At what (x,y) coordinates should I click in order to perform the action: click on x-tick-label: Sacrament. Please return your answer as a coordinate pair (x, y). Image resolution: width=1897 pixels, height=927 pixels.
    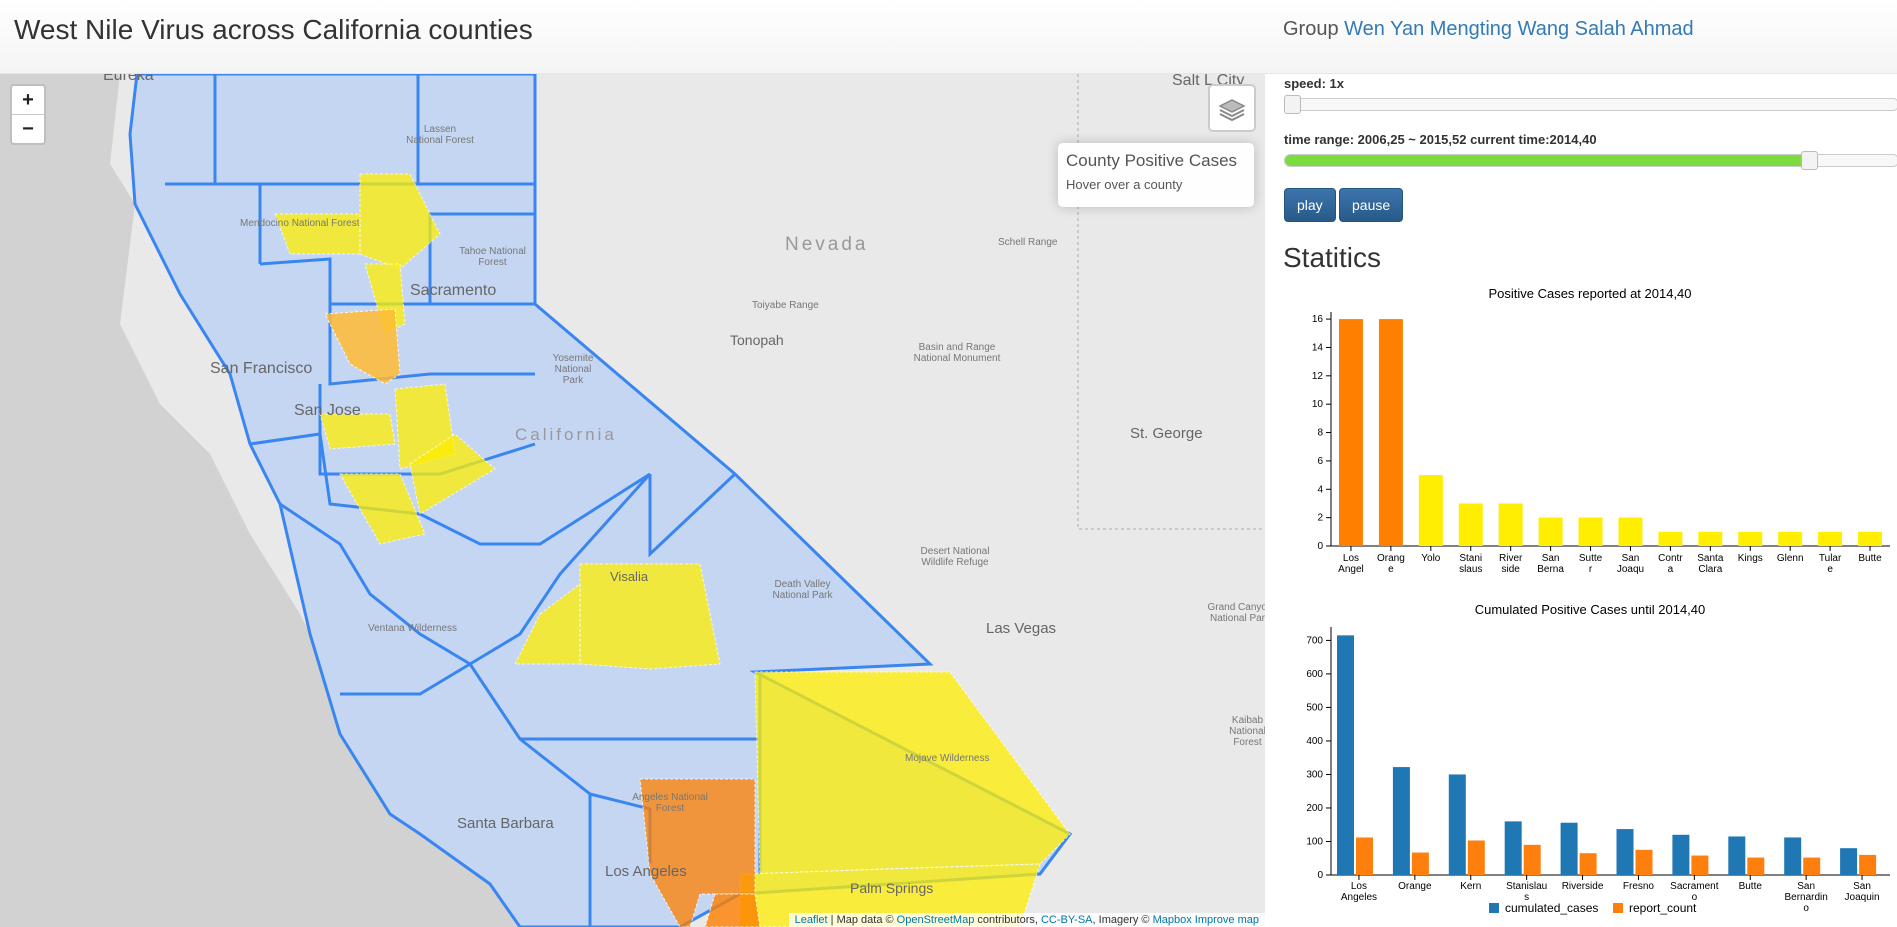
    Looking at the image, I should click on (1694, 886).